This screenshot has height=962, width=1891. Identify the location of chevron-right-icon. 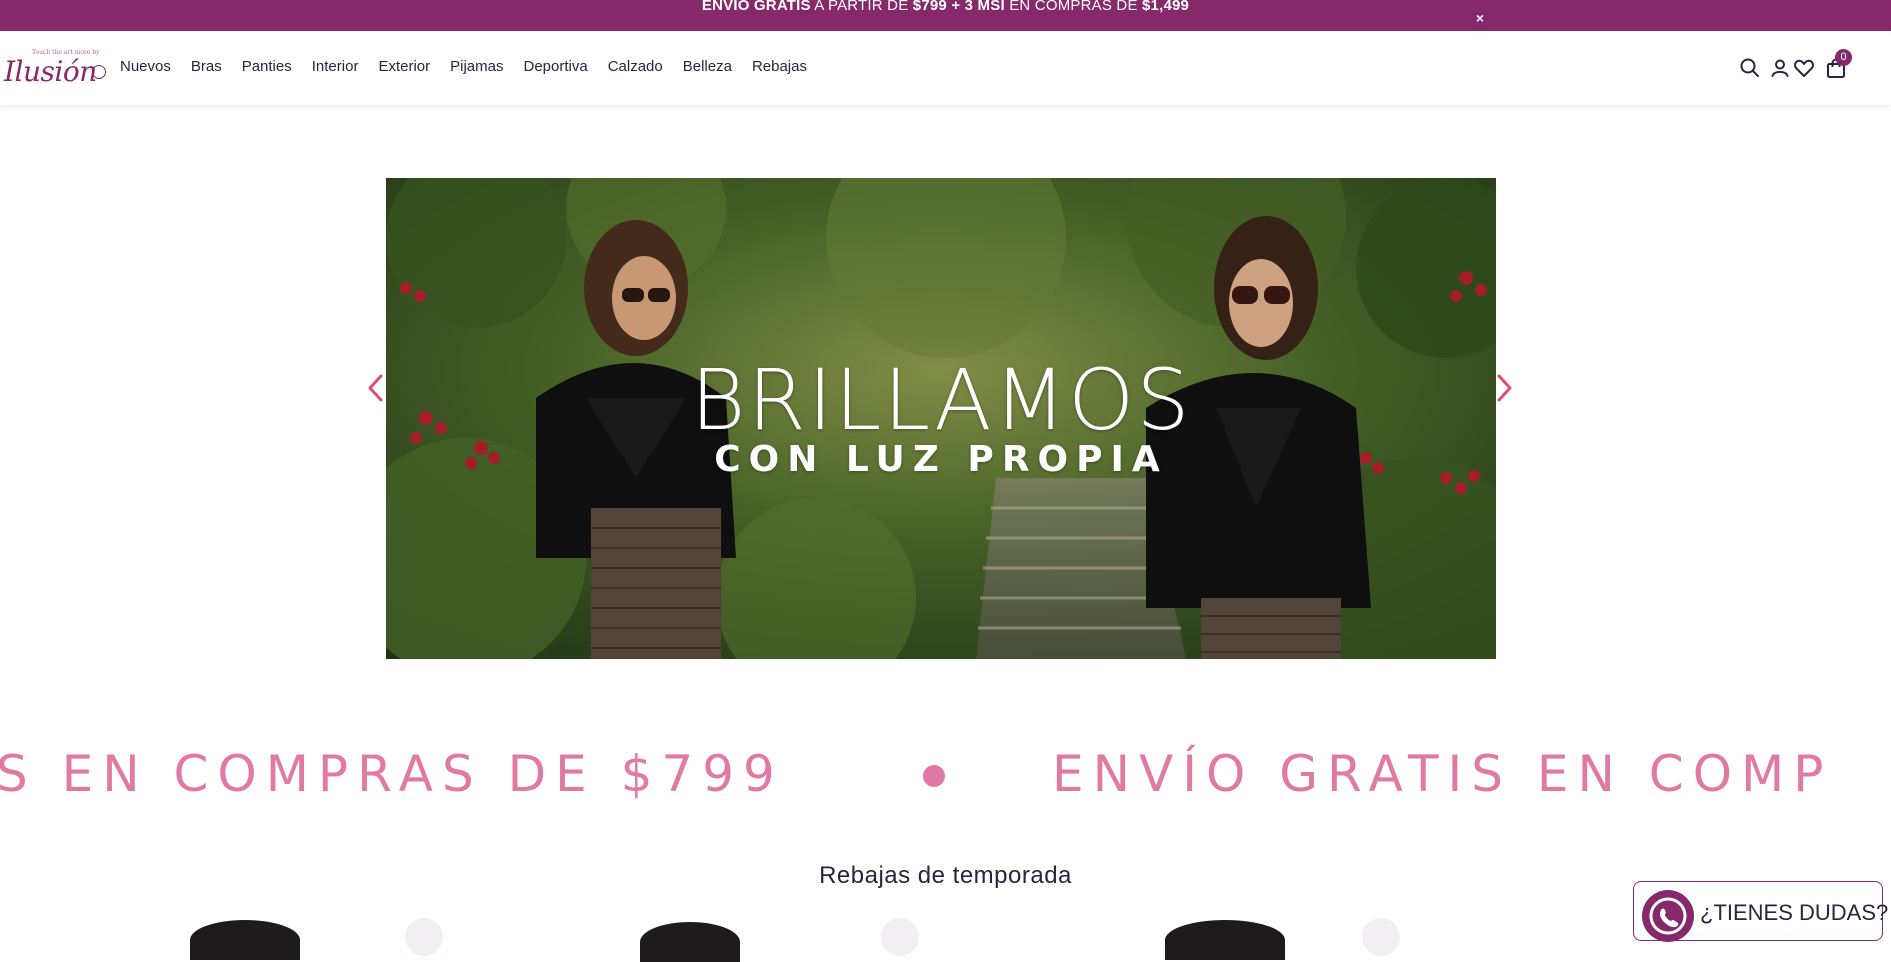
(1504, 388).